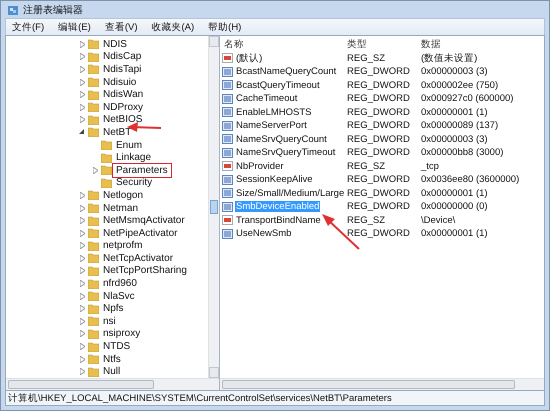  Describe the element at coordinates (117, 132) in the screenshot. I see `tree-item: NetBT` at that location.